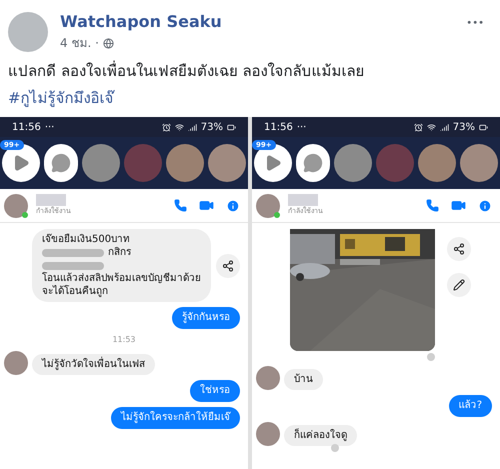  I want to click on message-text: จะได้โอนคืนถูก, so click(75, 291).